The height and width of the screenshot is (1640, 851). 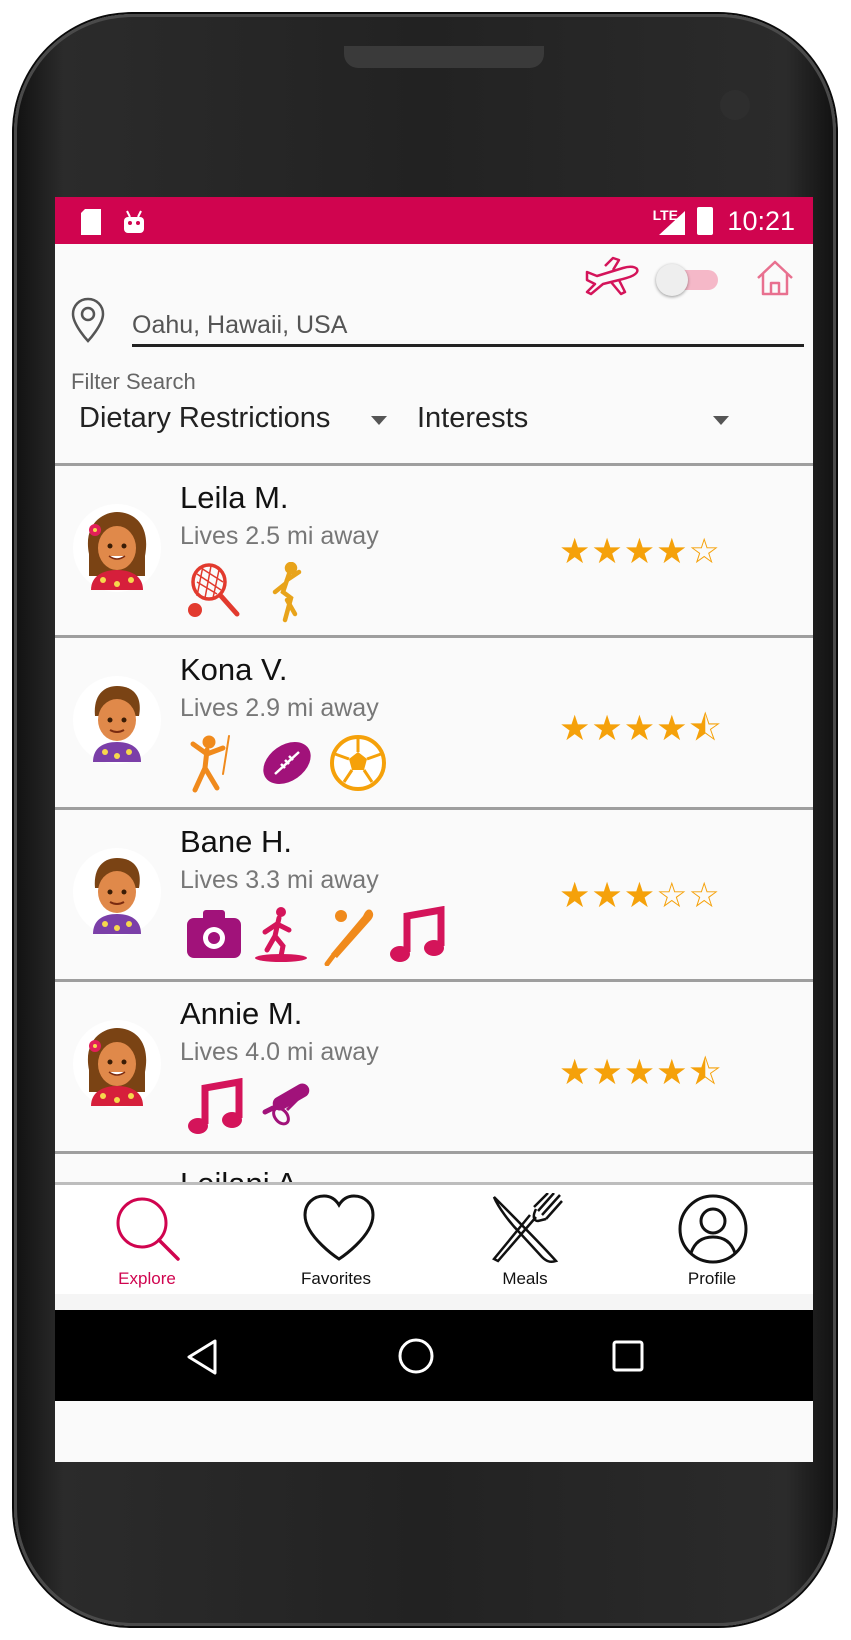 What do you see at coordinates (434, 721) in the screenshot?
I see `host-row: Kona V. Lives 2.9 mi away ★★★★⯪` at bounding box center [434, 721].